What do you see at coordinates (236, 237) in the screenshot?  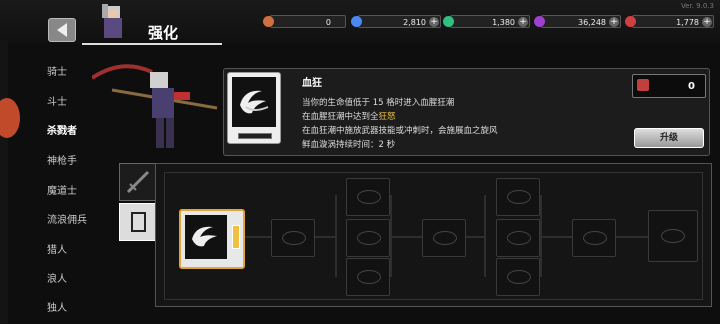 I see `selected-indicator` at bounding box center [236, 237].